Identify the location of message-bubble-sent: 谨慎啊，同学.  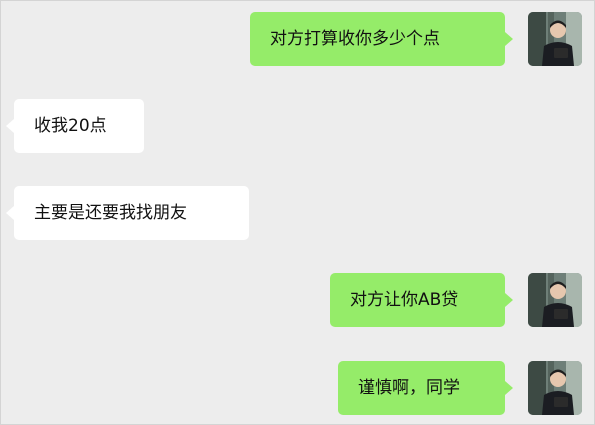
(421, 388).